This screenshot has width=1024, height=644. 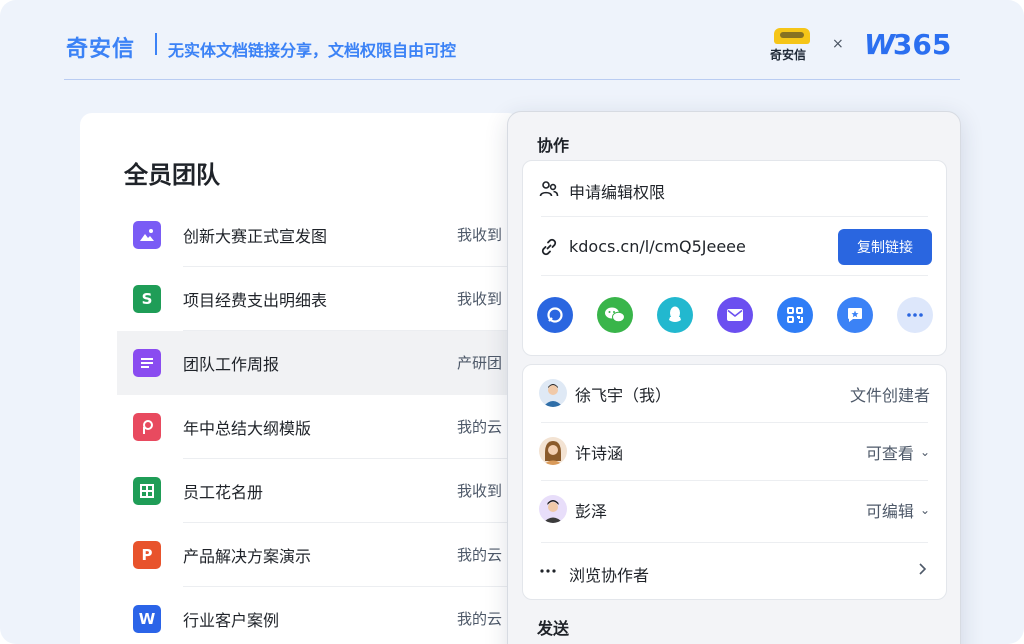 What do you see at coordinates (915, 315) in the screenshot?
I see `more-icon` at bounding box center [915, 315].